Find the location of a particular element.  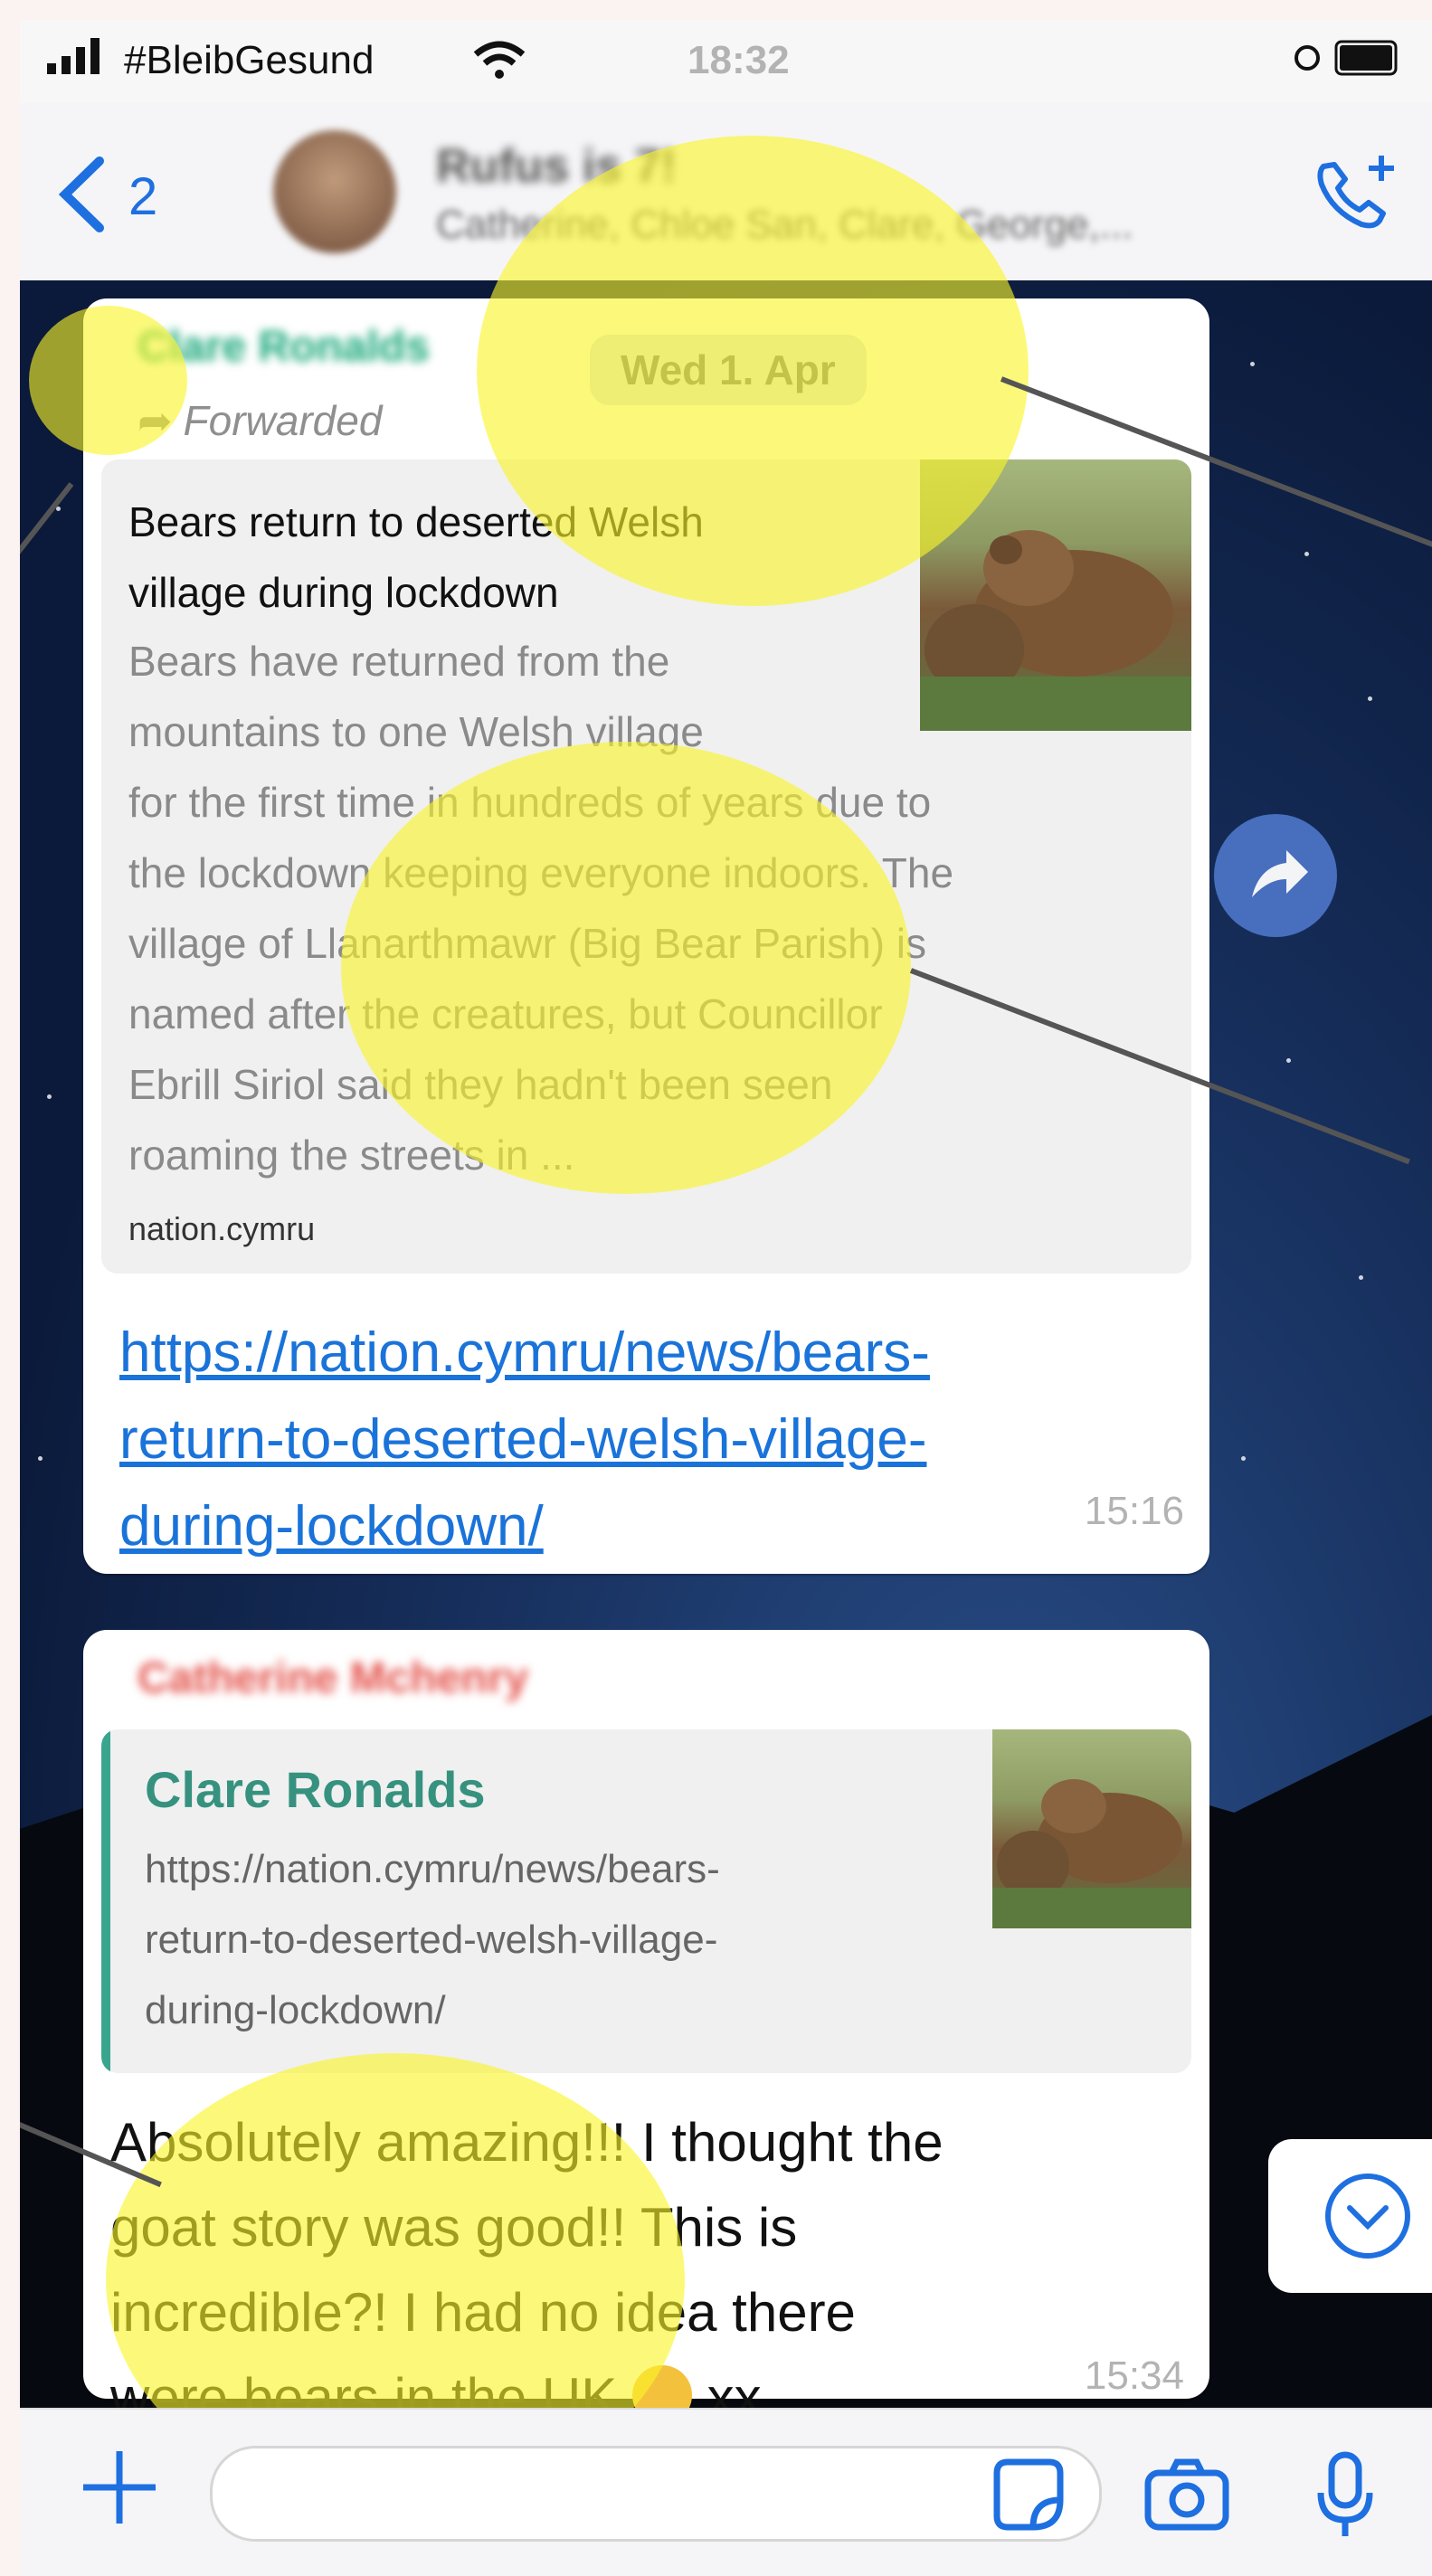

unread-count: 2 is located at coordinates (142, 196).